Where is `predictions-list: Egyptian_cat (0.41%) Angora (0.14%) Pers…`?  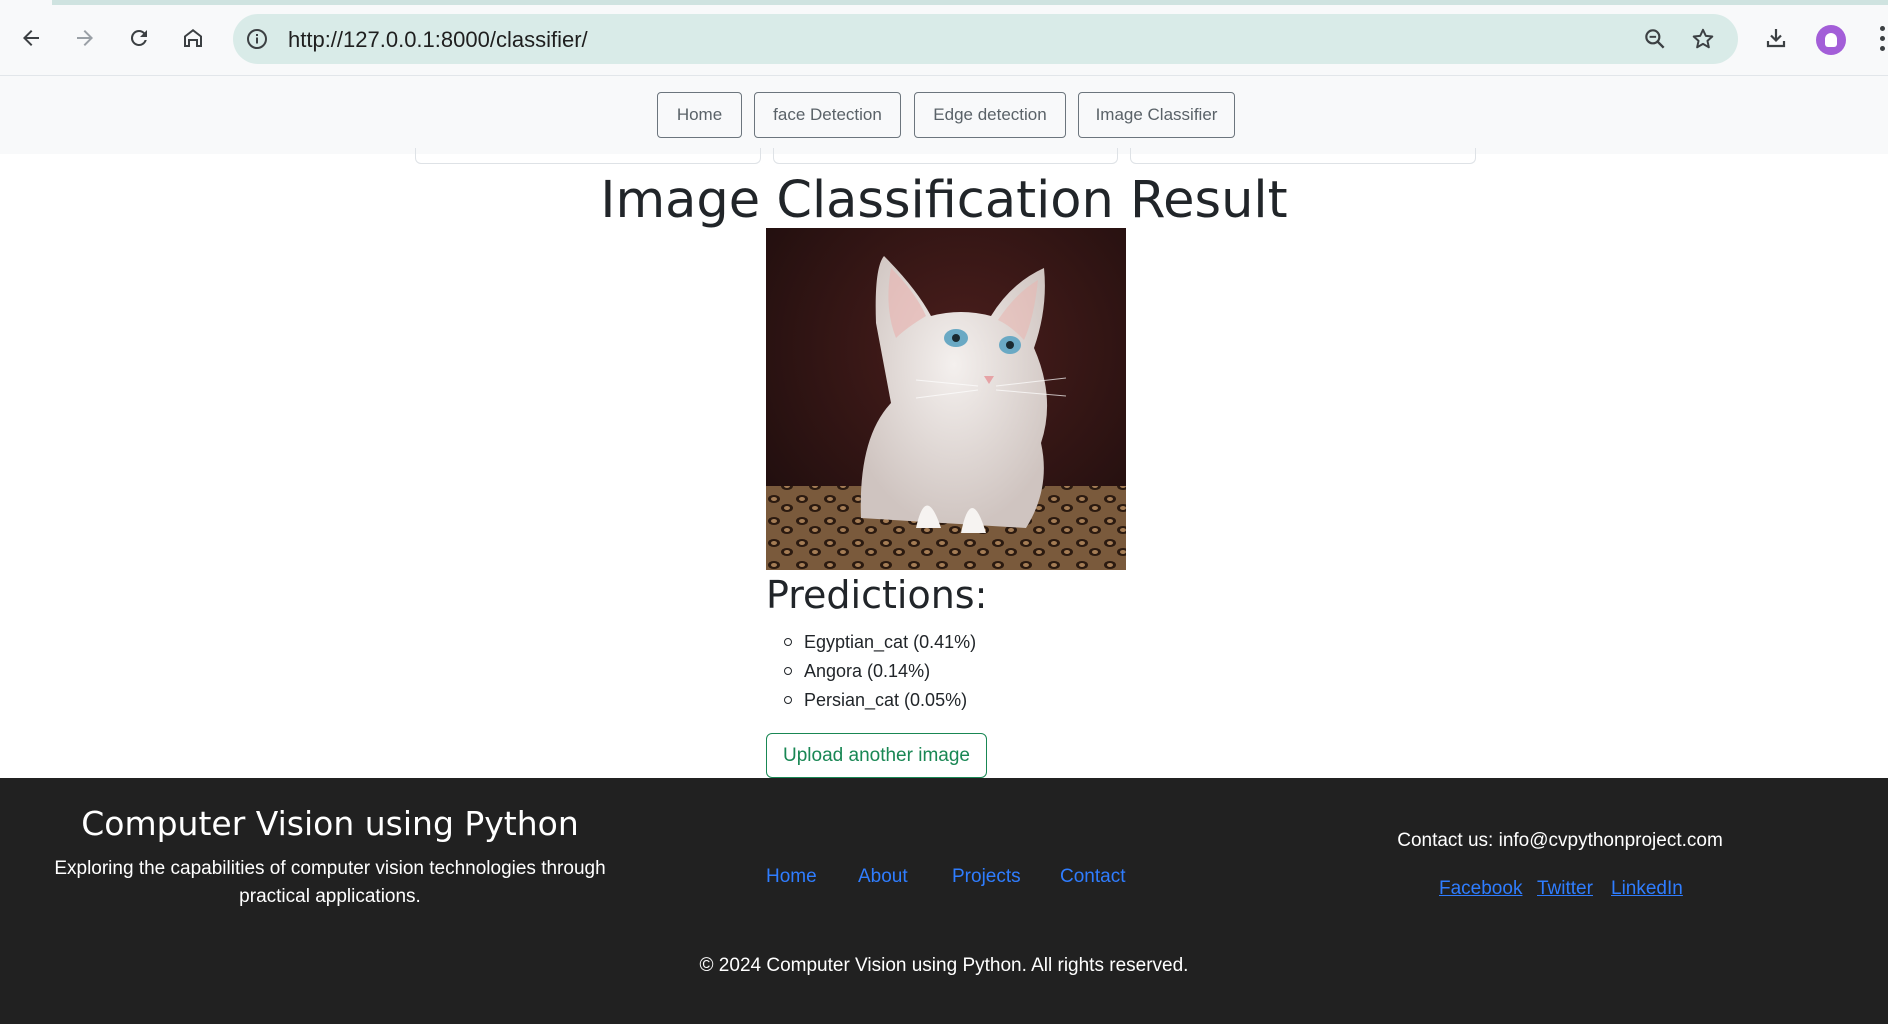 predictions-list: Egyptian_cat (0.41%) Angora (0.14%) Pers… is located at coordinates (871, 671).